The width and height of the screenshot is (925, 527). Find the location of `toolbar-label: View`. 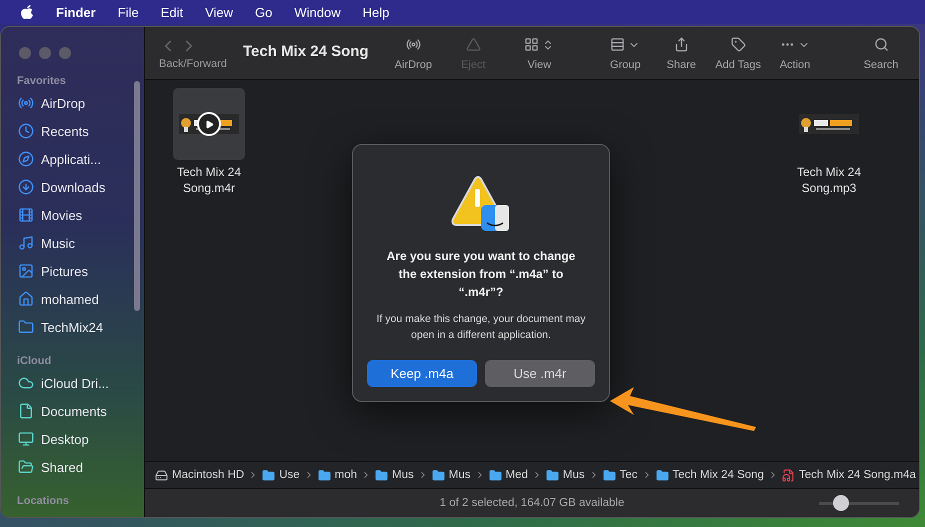

toolbar-label: View is located at coordinates (540, 64).